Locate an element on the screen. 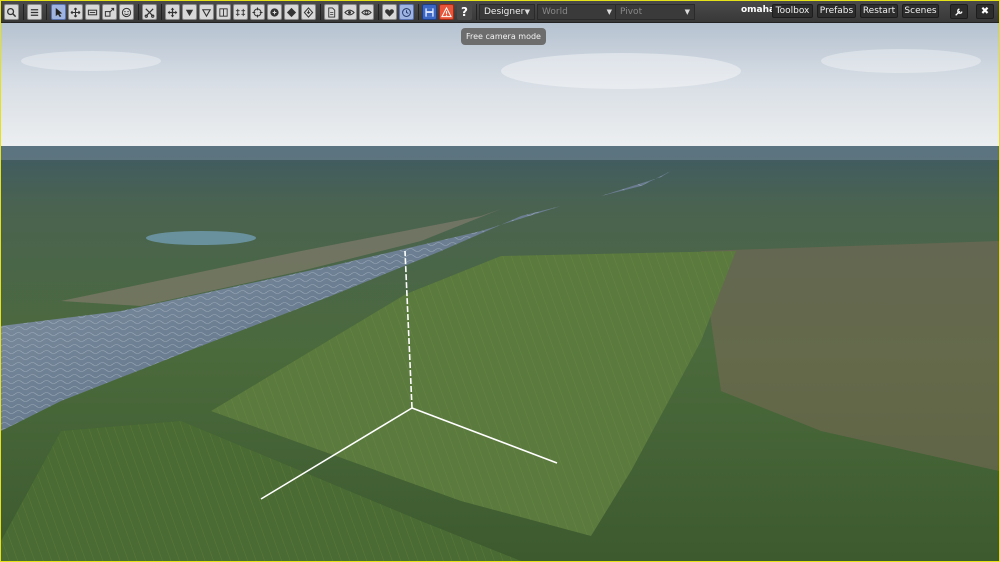 This screenshot has width=1000, height=562. terrain-flat-icon is located at coordinates (206, 12).